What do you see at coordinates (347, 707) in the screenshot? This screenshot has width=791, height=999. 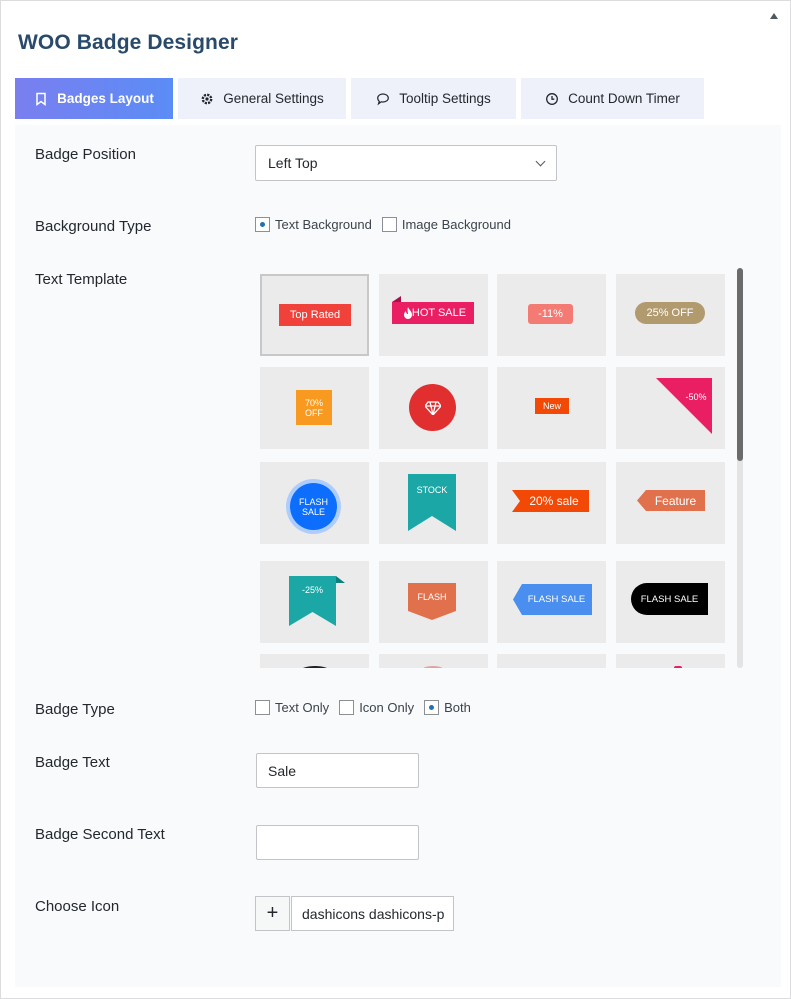 I see `icon-only-checkbox` at bounding box center [347, 707].